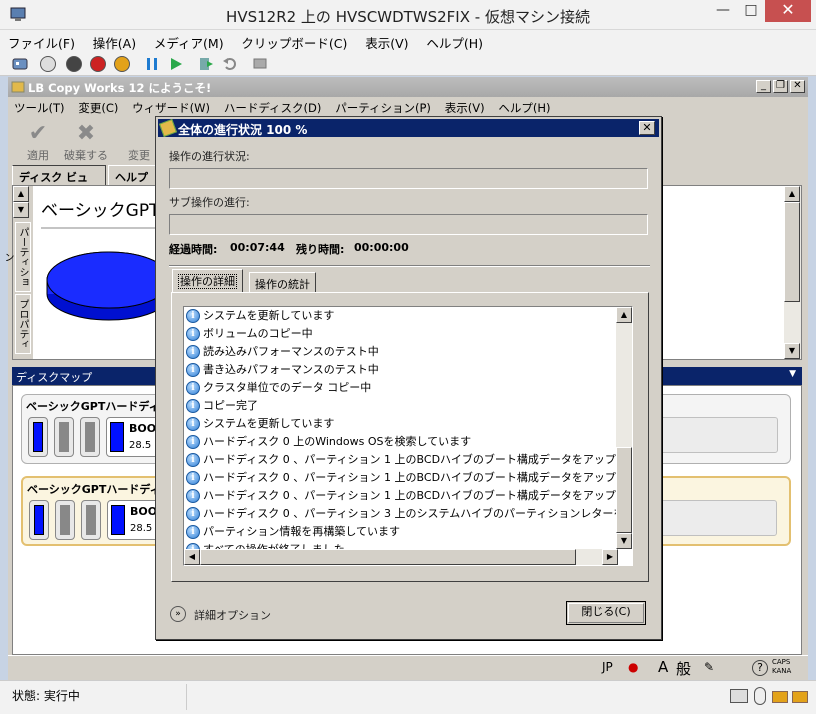 The width and height of the screenshot is (816, 714). Describe the element at coordinates (152, 64) in the screenshot. I see `pause-icon` at that location.